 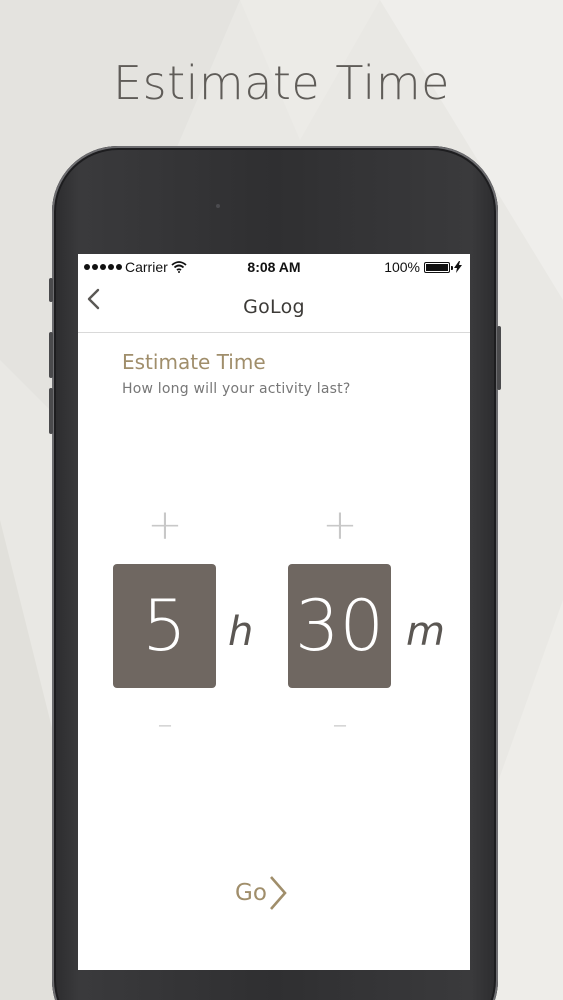 What do you see at coordinates (339, 626) in the screenshot?
I see `minutes-value: 30` at bounding box center [339, 626].